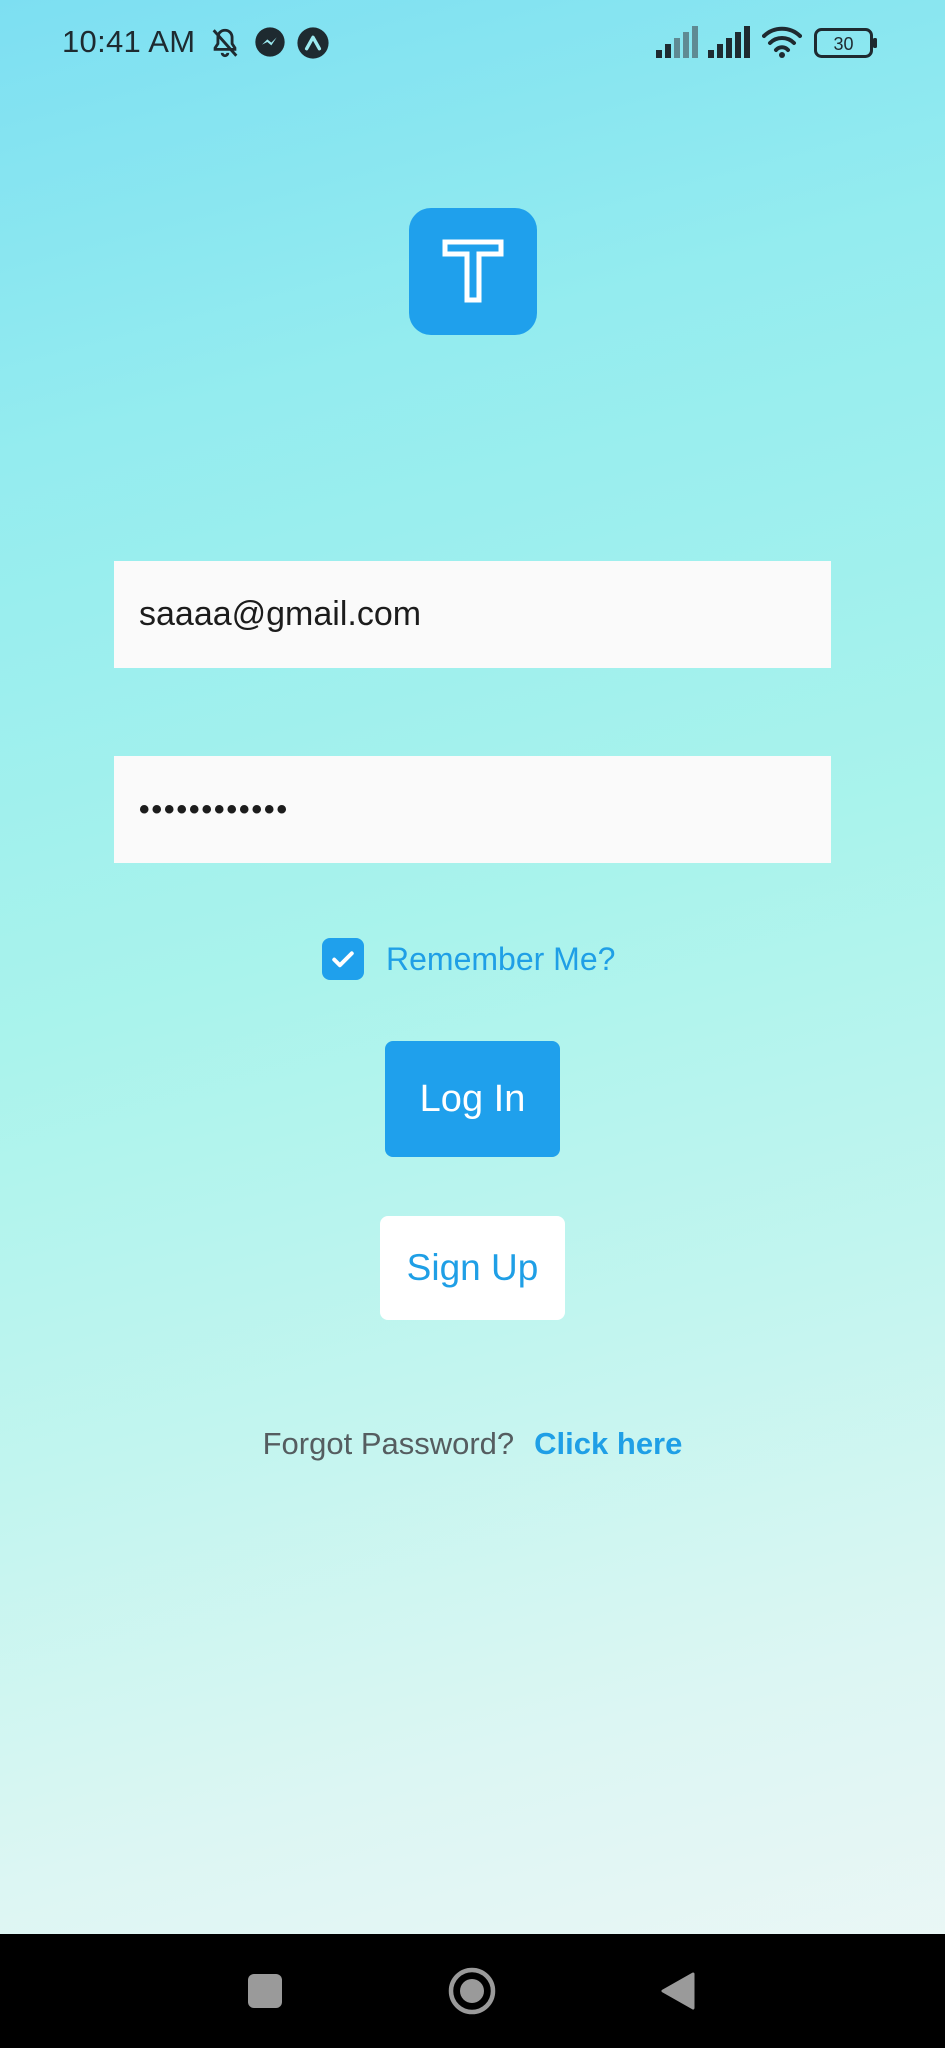  Describe the element at coordinates (500, 959) in the screenshot. I see `remember-me-label: Remember Me?` at that location.